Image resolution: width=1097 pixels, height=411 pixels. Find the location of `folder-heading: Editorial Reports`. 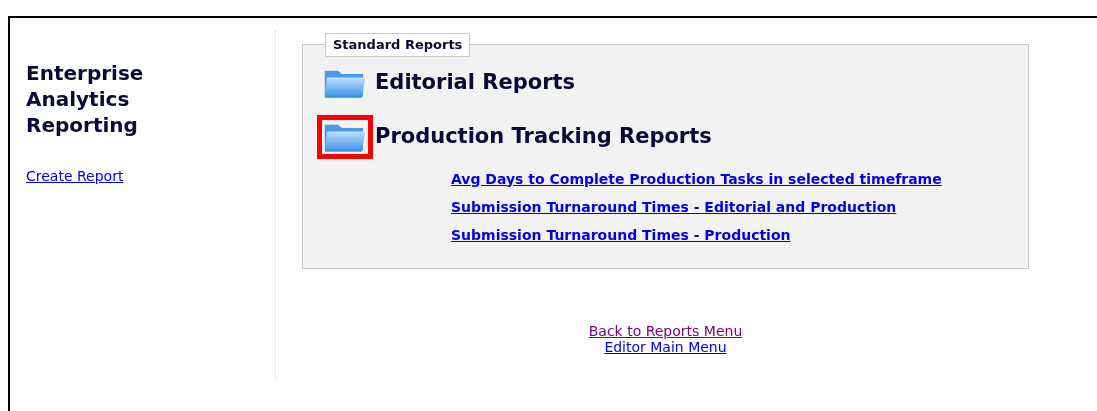

folder-heading: Editorial Reports is located at coordinates (475, 82).